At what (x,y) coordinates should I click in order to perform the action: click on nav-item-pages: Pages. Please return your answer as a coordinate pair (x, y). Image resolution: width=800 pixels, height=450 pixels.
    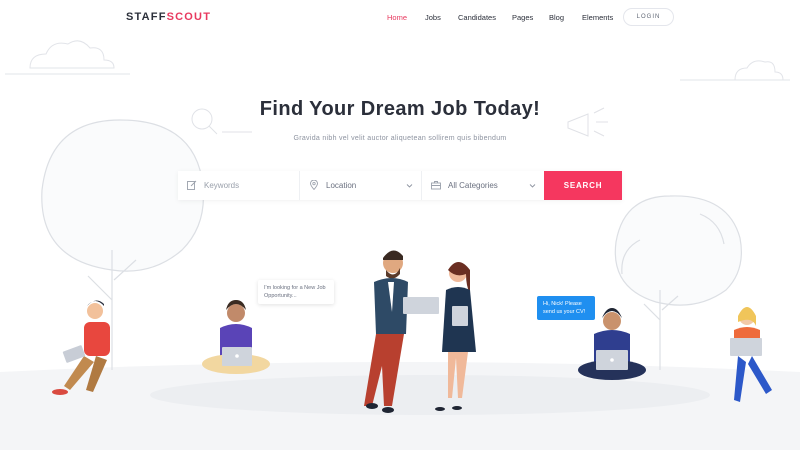
    Looking at the image, I should click on (522, 17).